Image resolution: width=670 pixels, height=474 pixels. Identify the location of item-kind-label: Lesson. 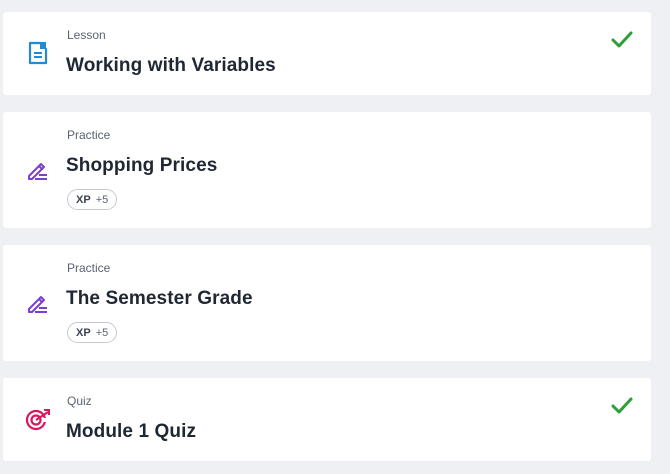
(86, 35).